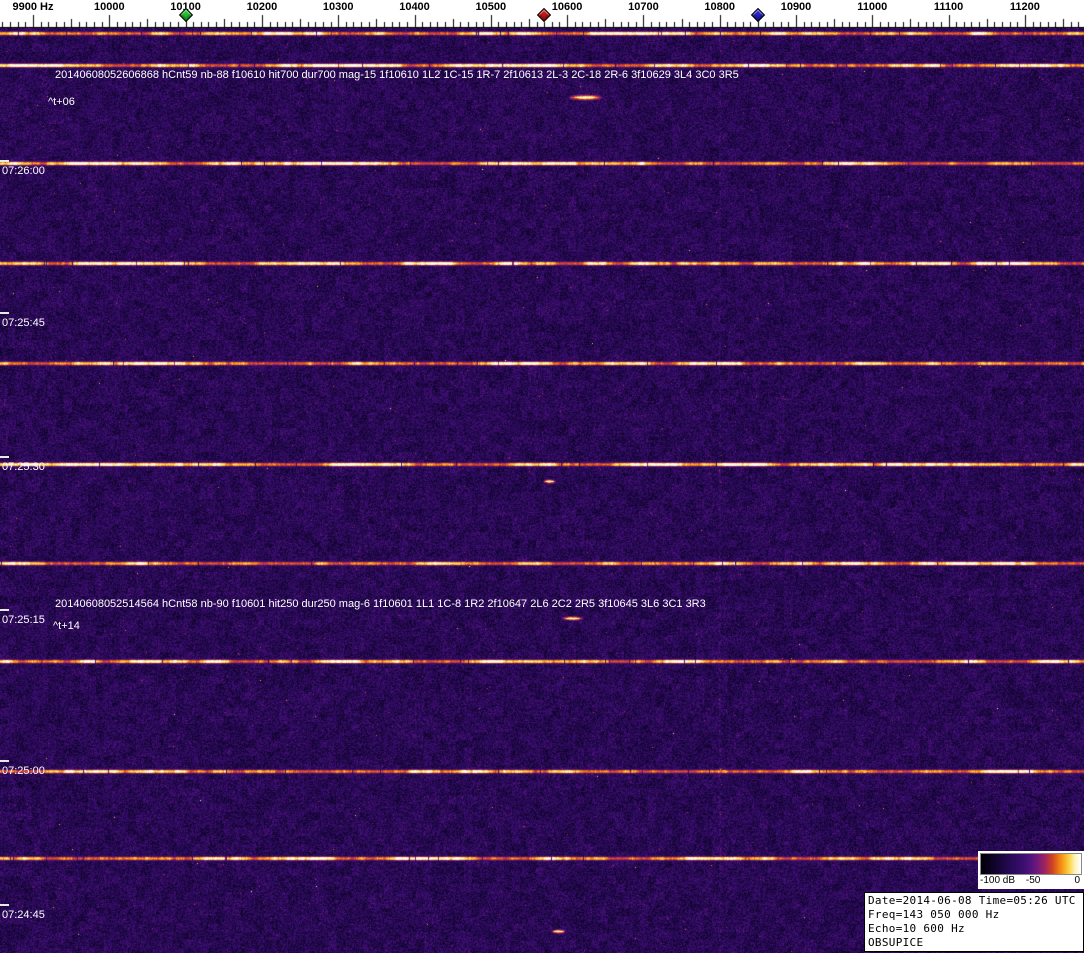  I want to click on info-echo-line: Echo=10 600 Hz, so click(916, 928).